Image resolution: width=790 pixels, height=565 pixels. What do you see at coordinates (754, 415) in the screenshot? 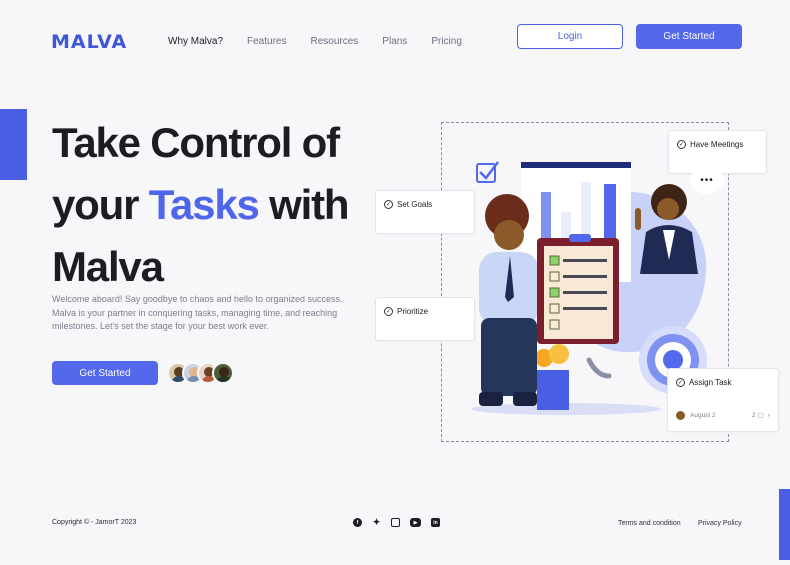
I see `comment-count: 2` at bounding box center [754, 415].